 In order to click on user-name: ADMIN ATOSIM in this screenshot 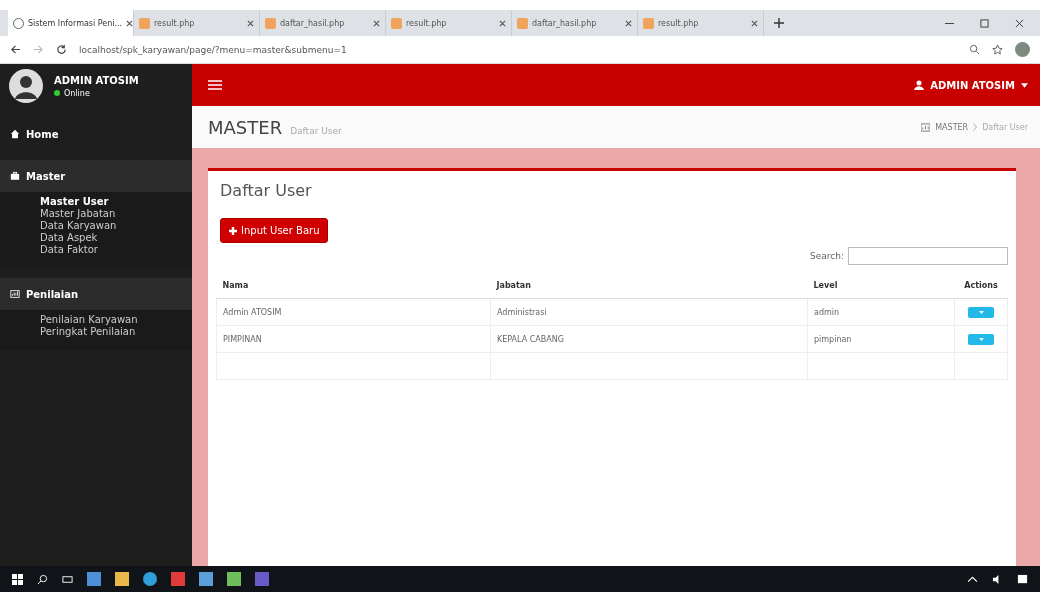, I will do `click(96, 80)`.